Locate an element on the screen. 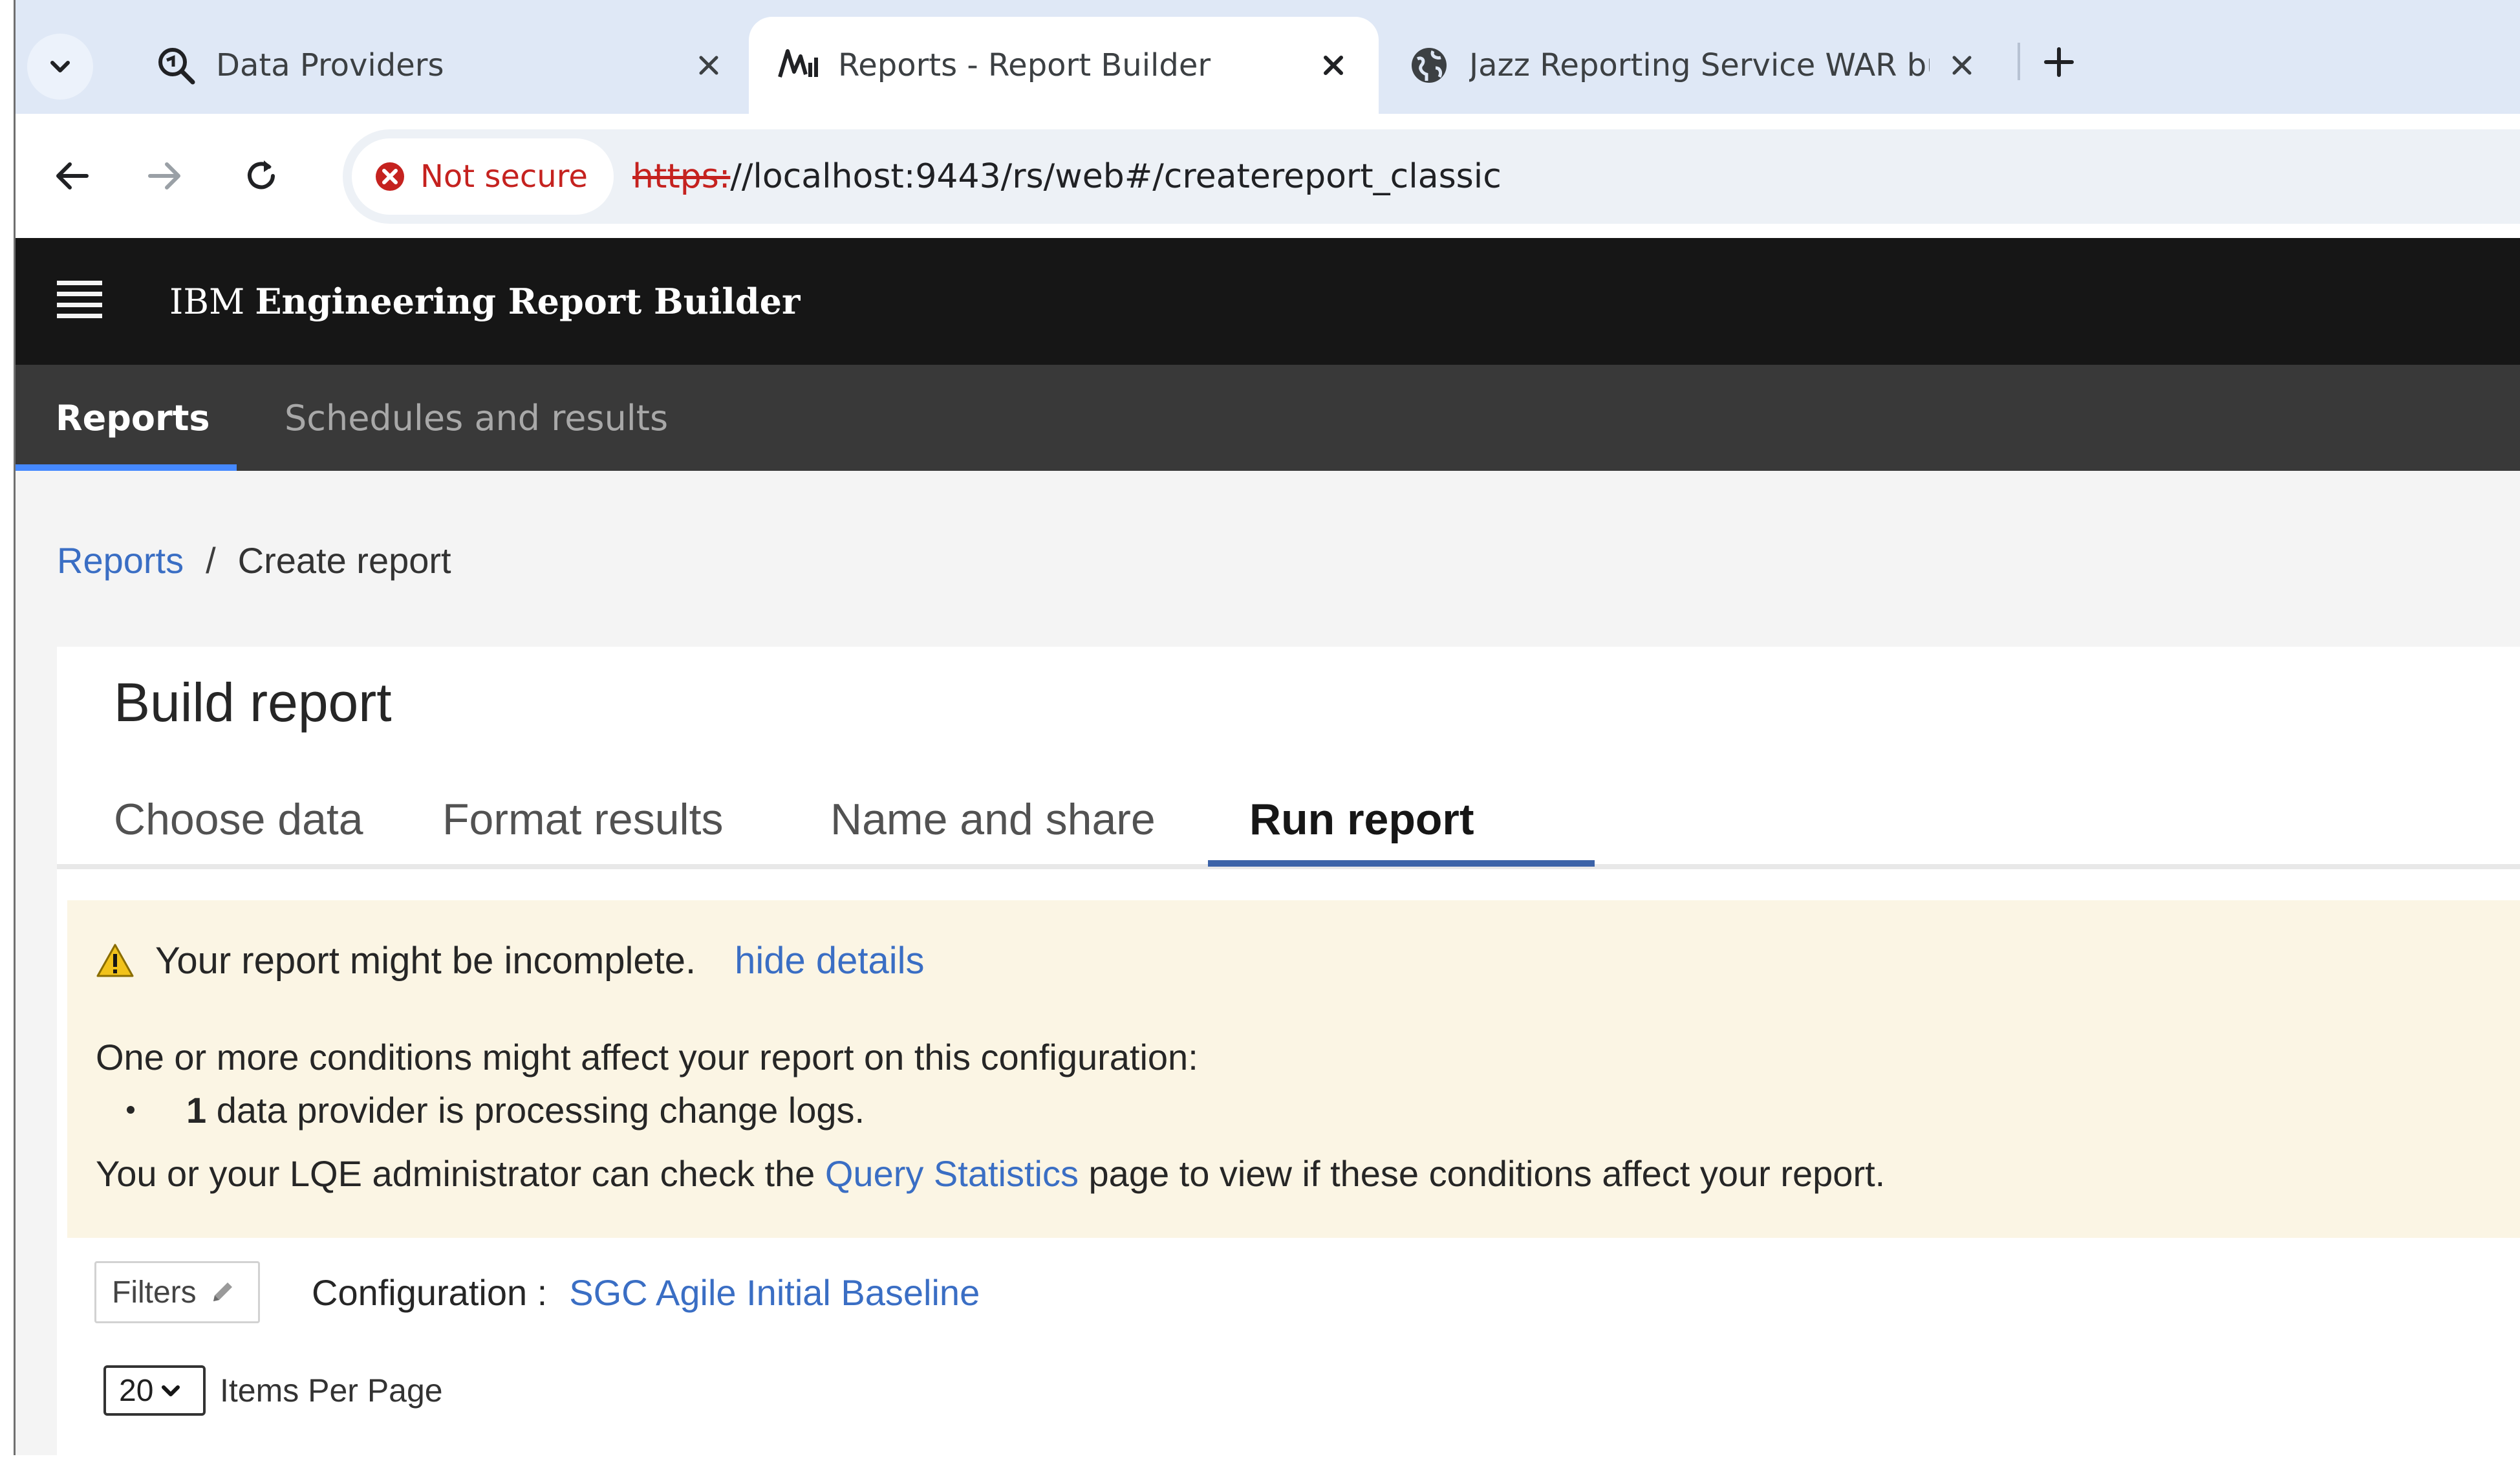  back-button is located at coordinates (72, 176).